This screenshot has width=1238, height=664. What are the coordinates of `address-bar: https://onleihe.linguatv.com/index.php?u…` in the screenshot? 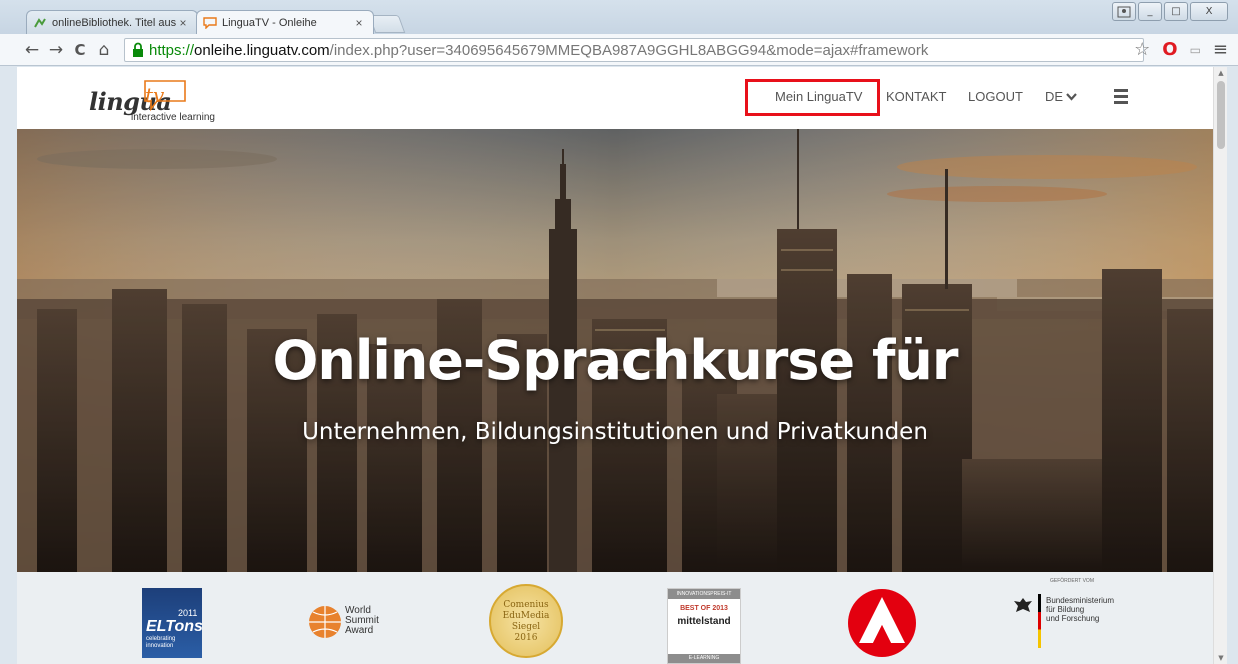 It's located at (634, 50).